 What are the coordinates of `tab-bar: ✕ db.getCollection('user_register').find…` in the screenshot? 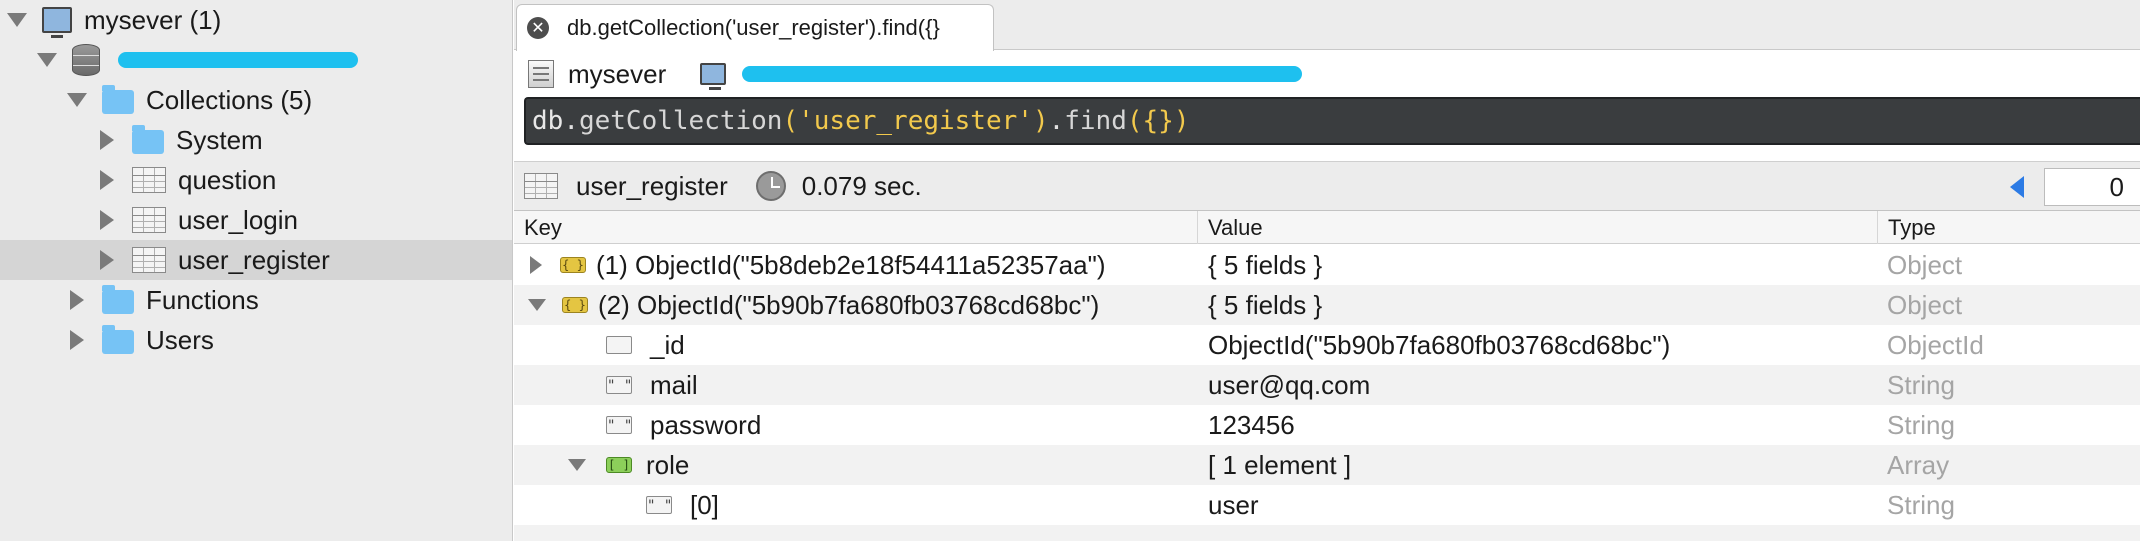 It's located at (1327, 25).